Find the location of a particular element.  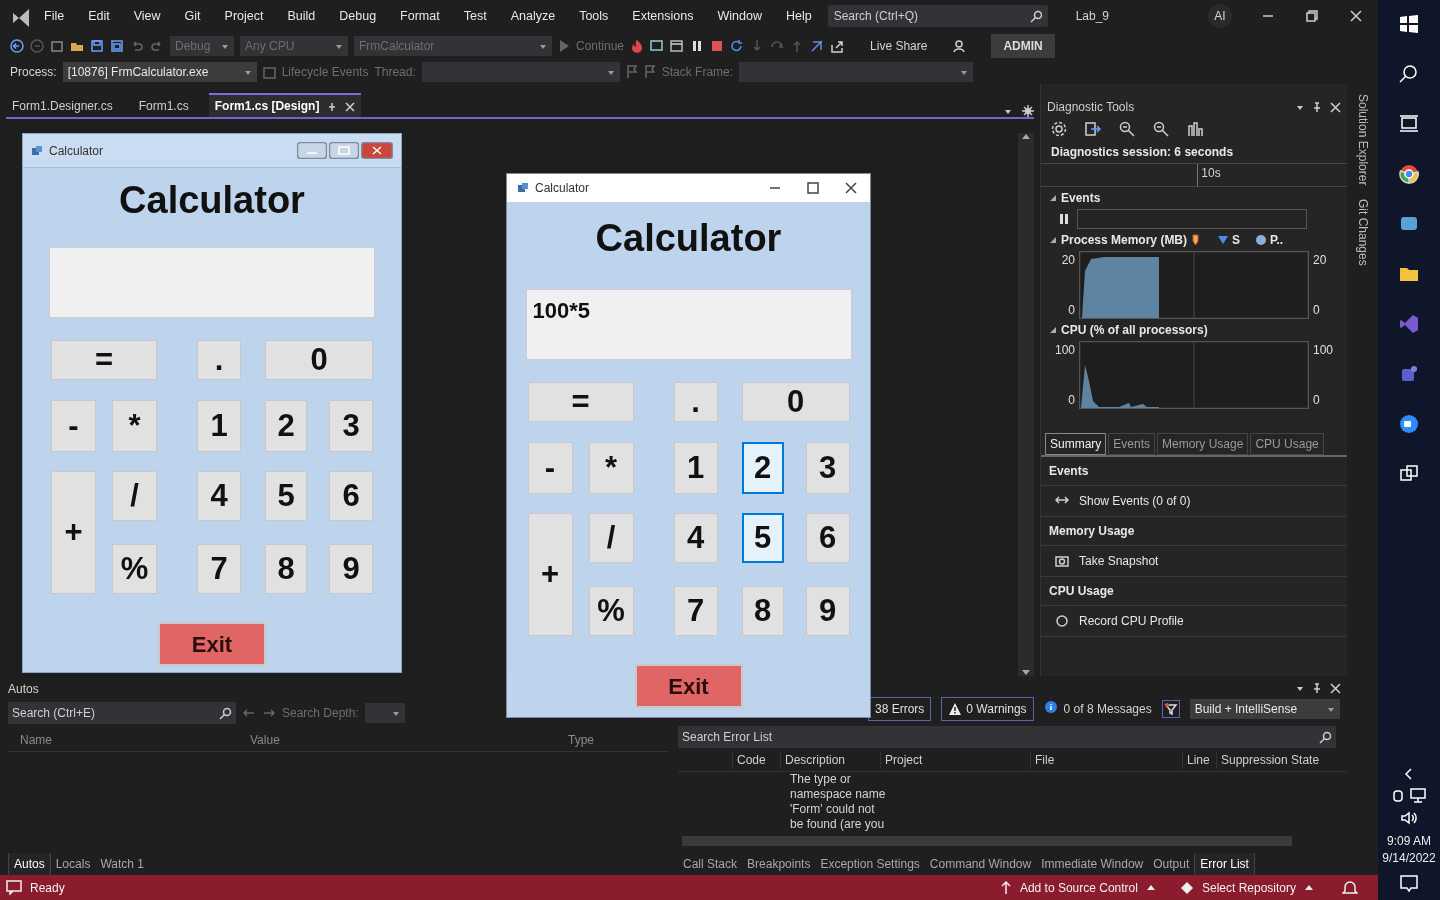

panel-tab: Memory Usage is located at coordinates (1203, 444).